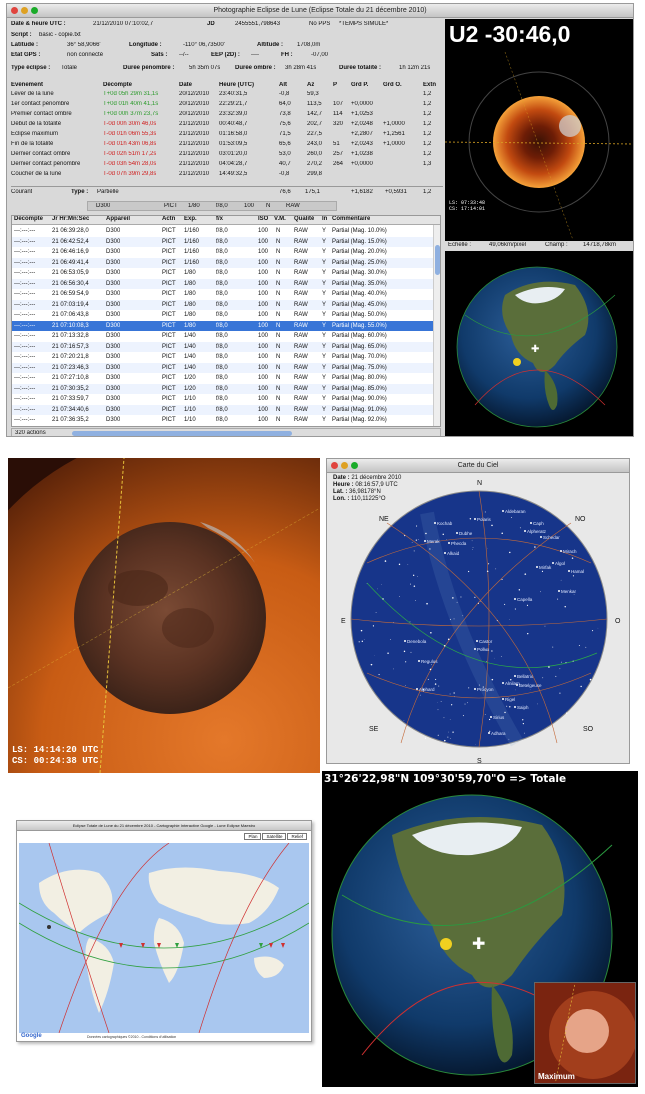 Image resolution: width=645 pixels, height=1094 pixels. Describe the element at coordinates (354, 465) in the screenshot. I see `sky-zoom-button` at that location.